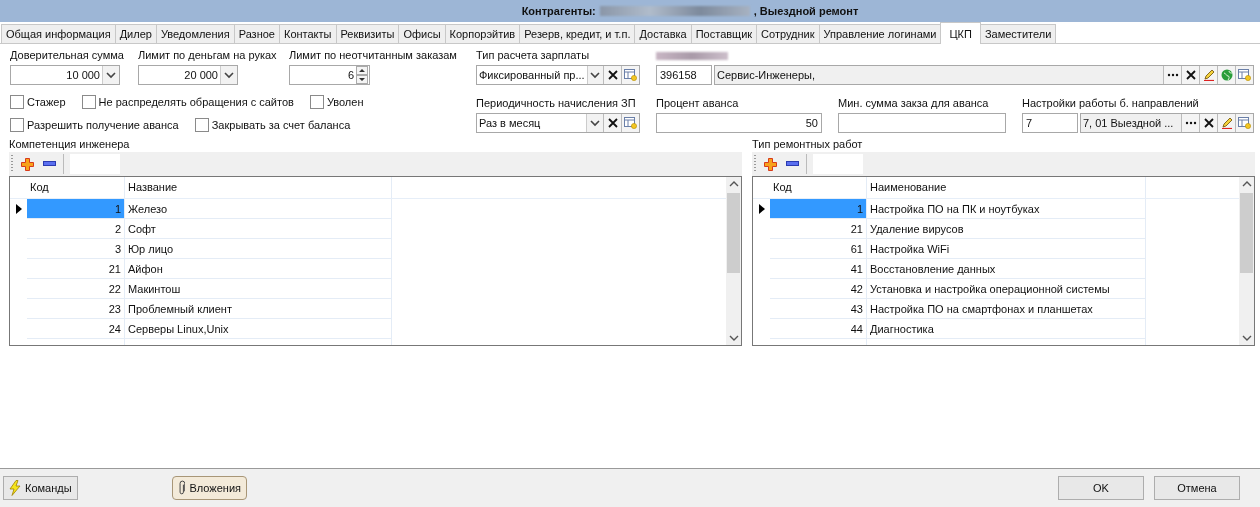  Describe the element at coordinates (1006, 329) in the screenshot. I see `table-cell: Диагностика` at that location.